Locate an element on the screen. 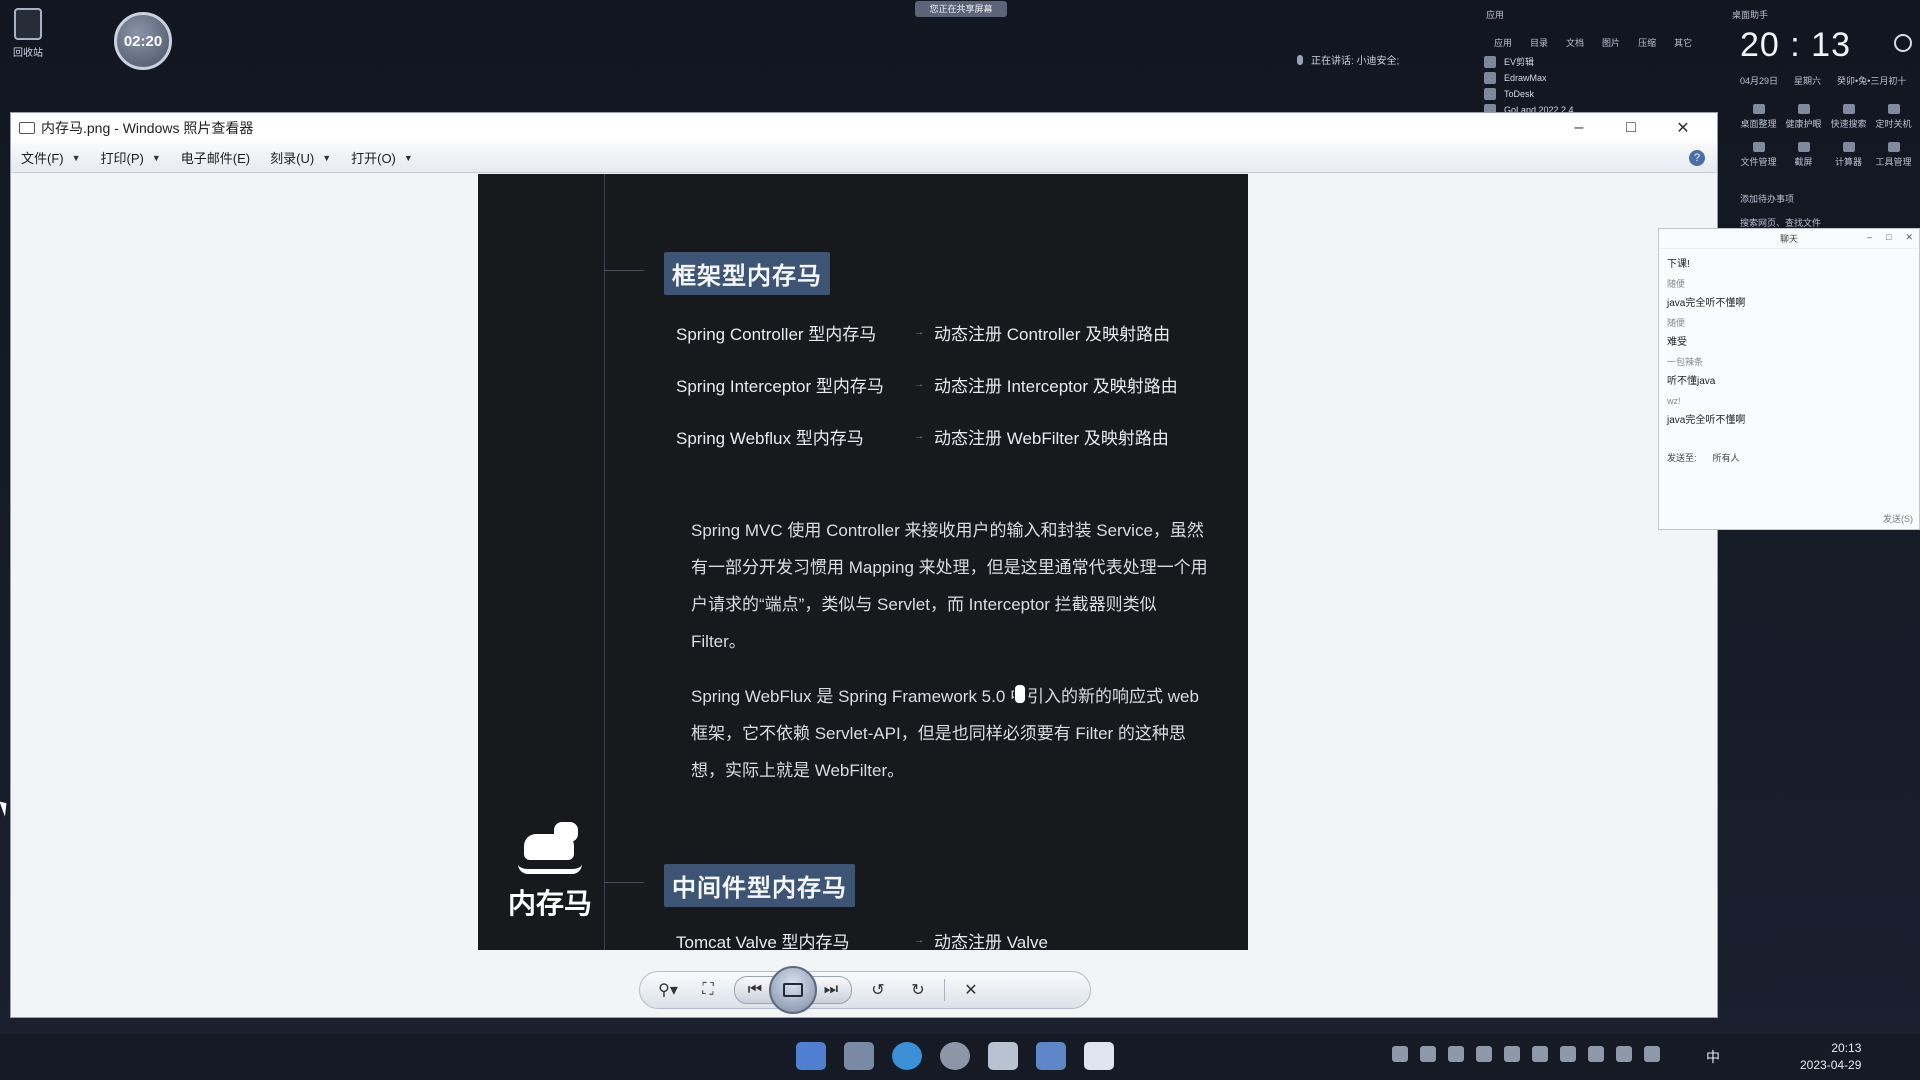 The height and width of the screenshot is (1080, 1920). tool-label: 计算器 is located at coordinates (1848, 162).